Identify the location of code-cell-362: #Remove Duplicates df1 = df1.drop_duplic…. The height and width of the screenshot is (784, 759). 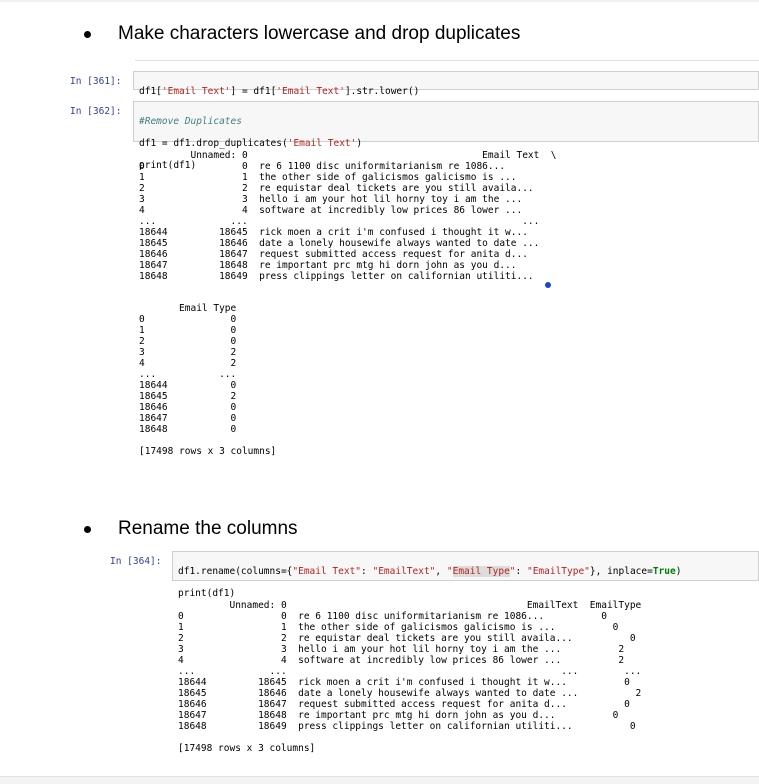
(446, 136).